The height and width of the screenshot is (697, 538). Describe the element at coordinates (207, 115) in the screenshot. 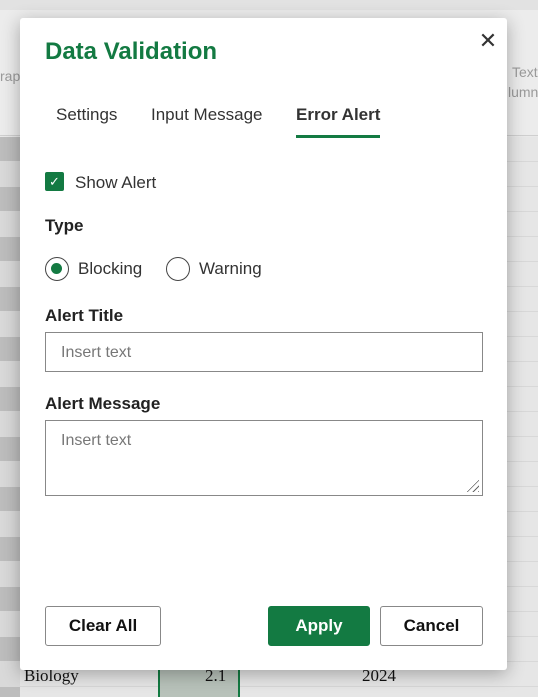

I see `tab-input-message: Input Message` at that location.